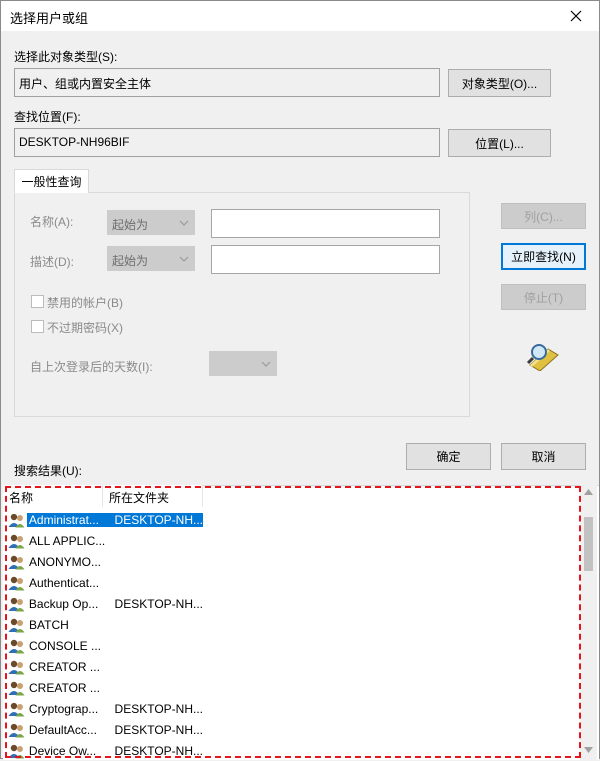 This screenshot has width=600, height=761. I want to click on description-input, so click(325, 259).